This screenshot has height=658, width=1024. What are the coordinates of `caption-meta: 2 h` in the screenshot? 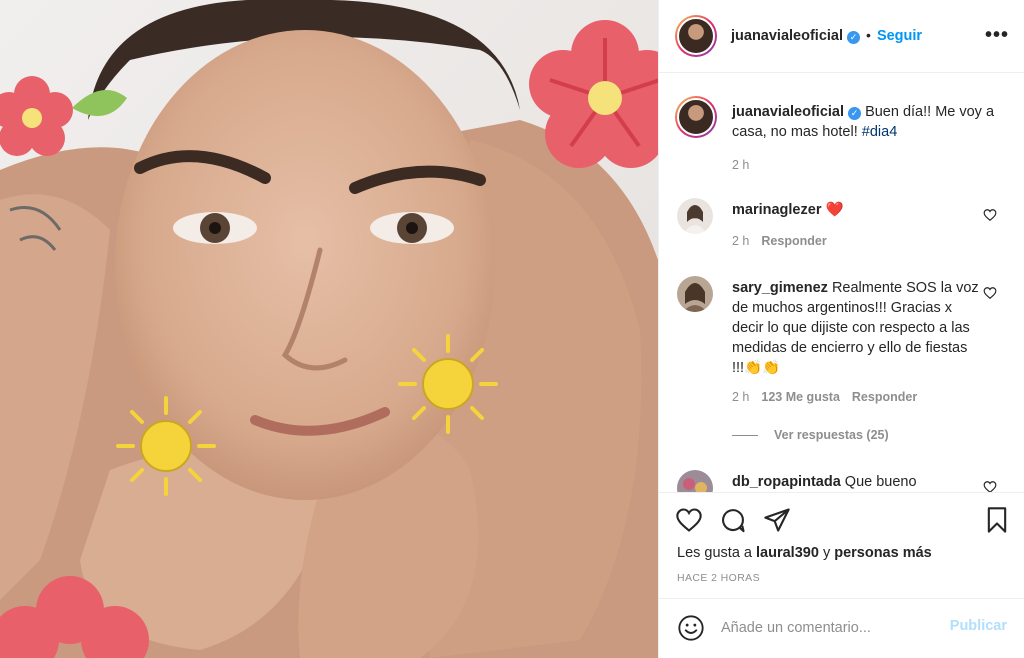 It's located at (746, 165).